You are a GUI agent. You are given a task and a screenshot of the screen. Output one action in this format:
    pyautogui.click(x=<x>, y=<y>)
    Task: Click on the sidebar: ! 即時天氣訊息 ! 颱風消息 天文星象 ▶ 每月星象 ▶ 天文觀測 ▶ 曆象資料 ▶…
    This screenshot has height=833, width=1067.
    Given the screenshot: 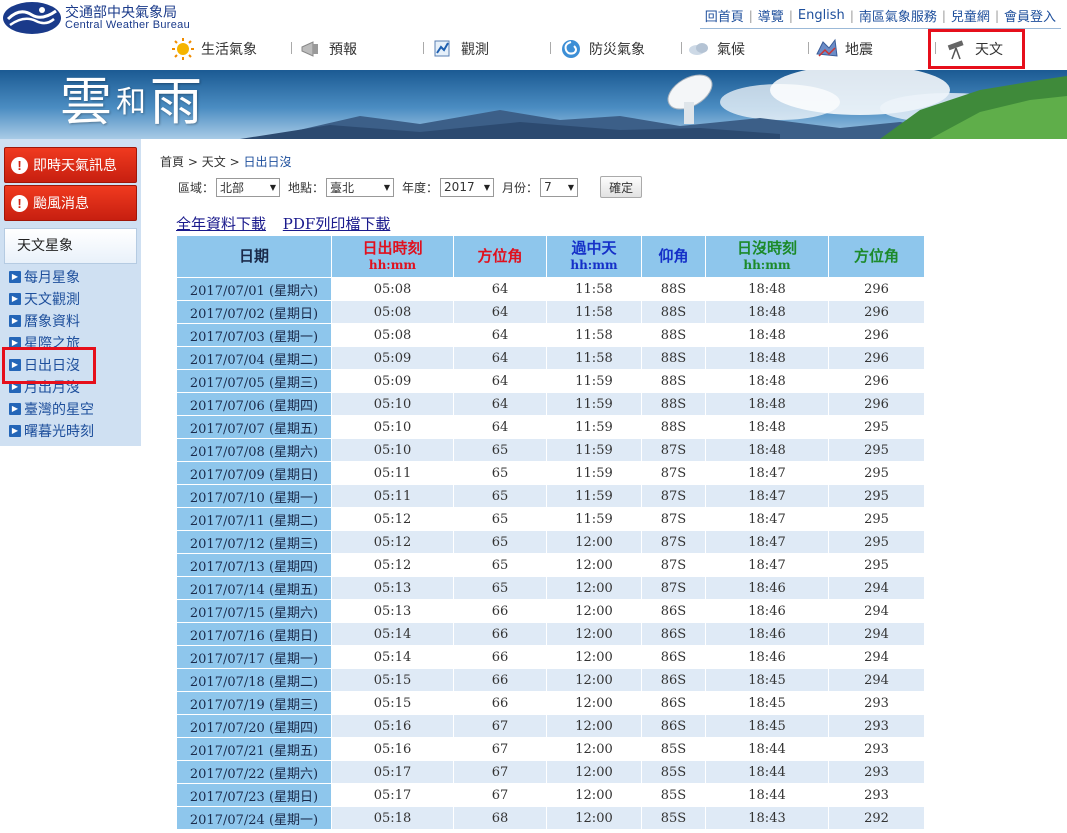 What is the action you would take?
    pyautogui.click(x=70, y=292)
    